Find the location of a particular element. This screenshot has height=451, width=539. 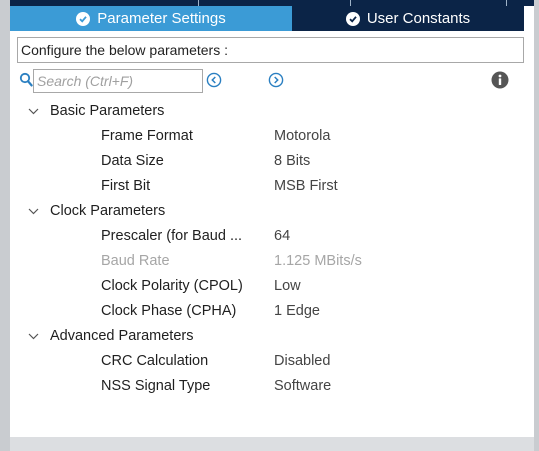

group-advanced-parameters: Advanced Parameters is located at coordinates (270, 336).